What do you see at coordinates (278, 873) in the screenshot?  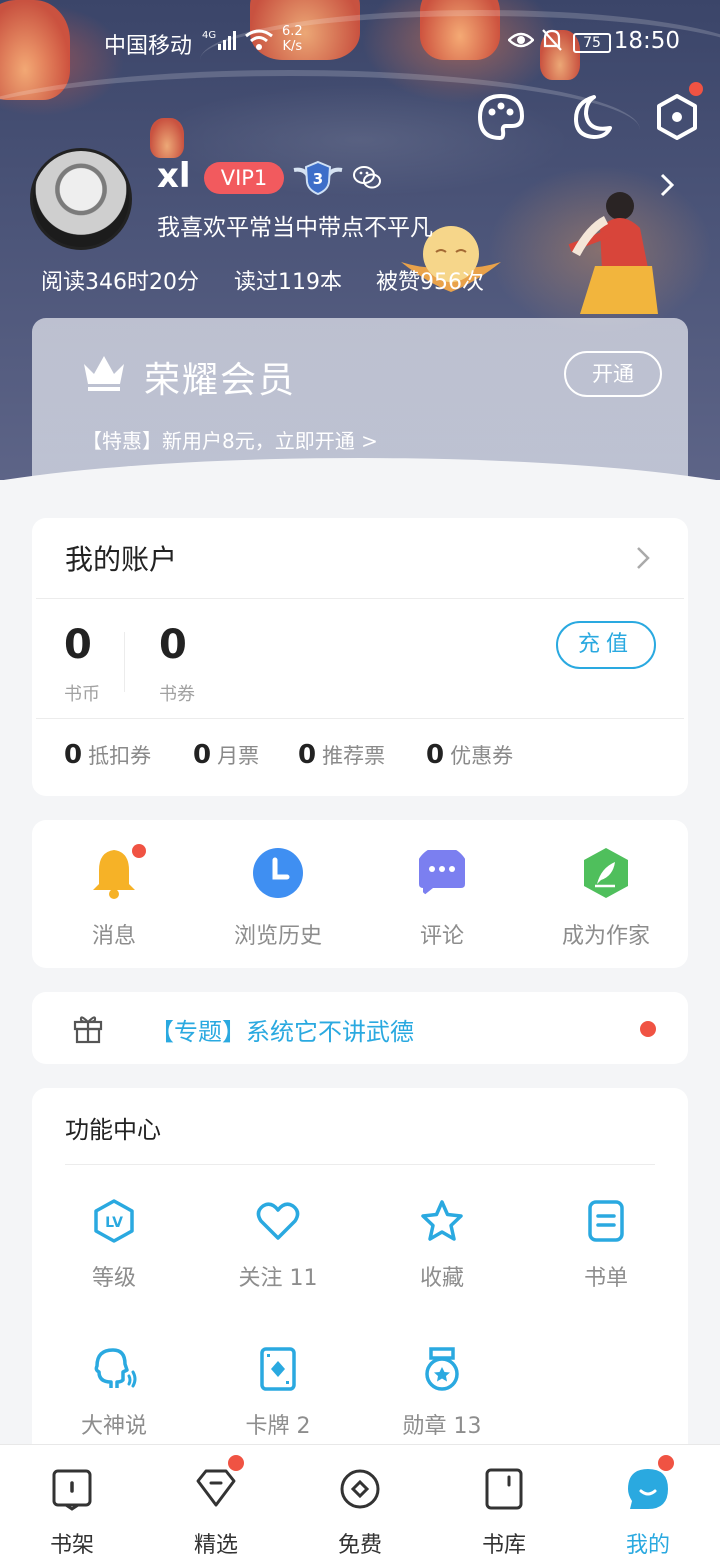 I see `clock-icon` at bounding box center [278, 873].